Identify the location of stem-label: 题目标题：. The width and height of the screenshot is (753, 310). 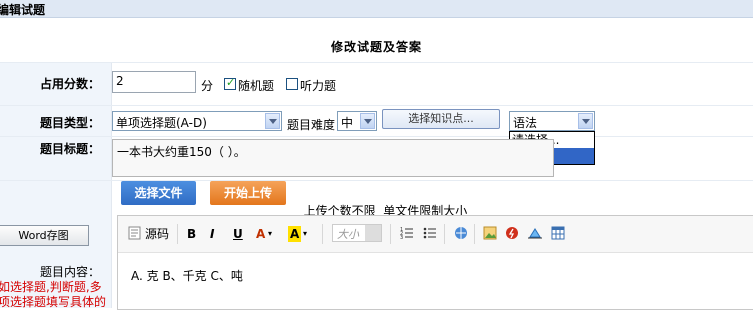
(69, 149).